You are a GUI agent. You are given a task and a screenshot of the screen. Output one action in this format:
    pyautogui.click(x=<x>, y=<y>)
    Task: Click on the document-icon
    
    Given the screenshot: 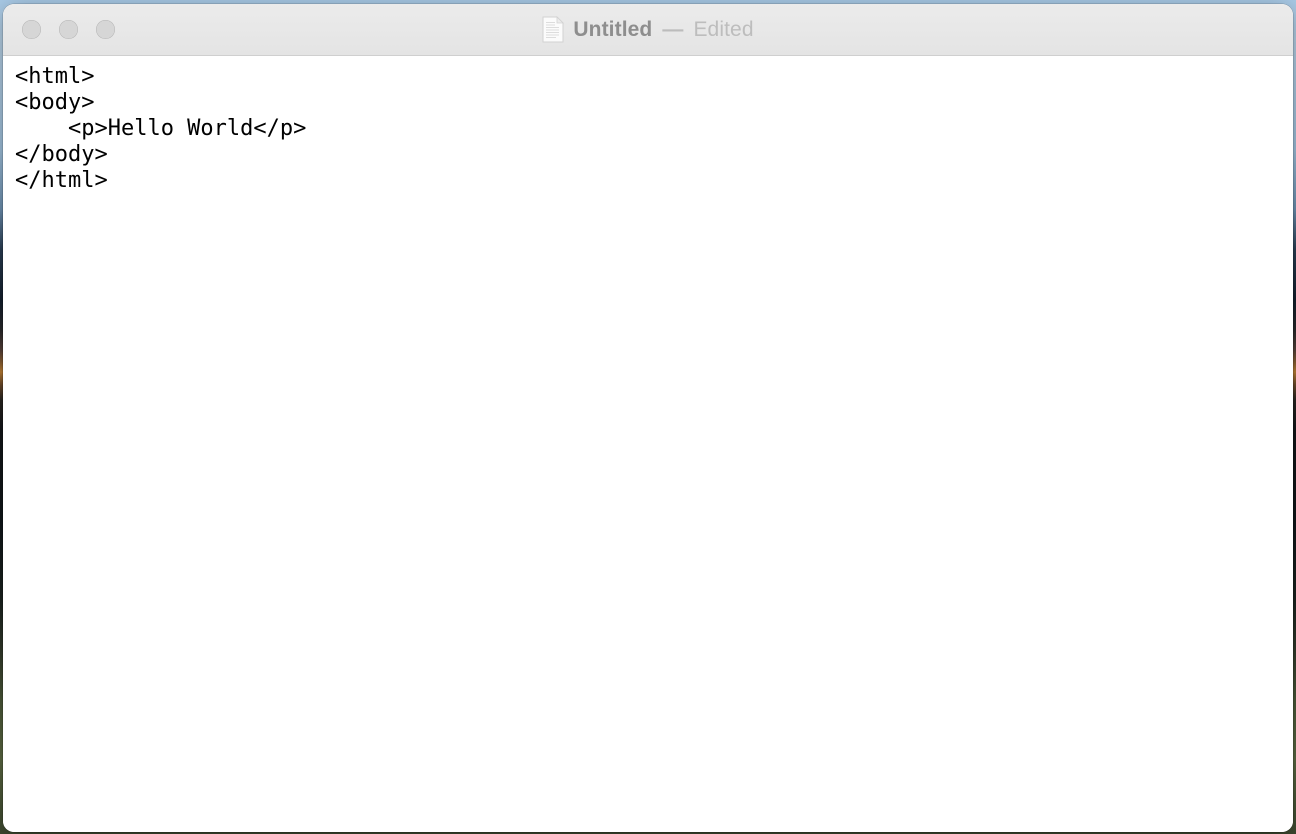 What is the action you would take?
    pyautogui.click(x=553, y=29)
    